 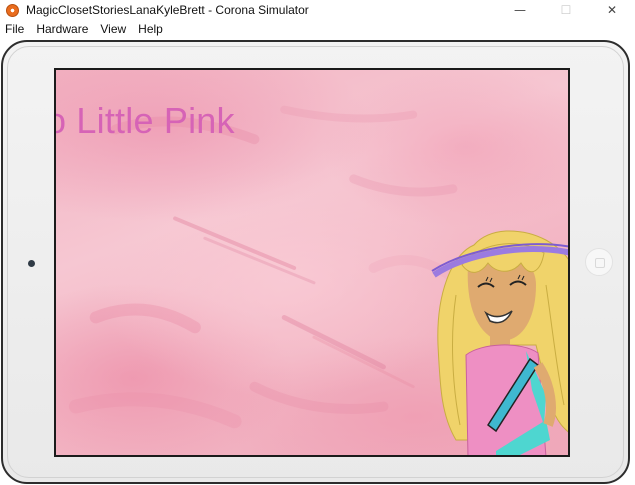 I want to click on close-button: ✕, so click(x=612, y=10).